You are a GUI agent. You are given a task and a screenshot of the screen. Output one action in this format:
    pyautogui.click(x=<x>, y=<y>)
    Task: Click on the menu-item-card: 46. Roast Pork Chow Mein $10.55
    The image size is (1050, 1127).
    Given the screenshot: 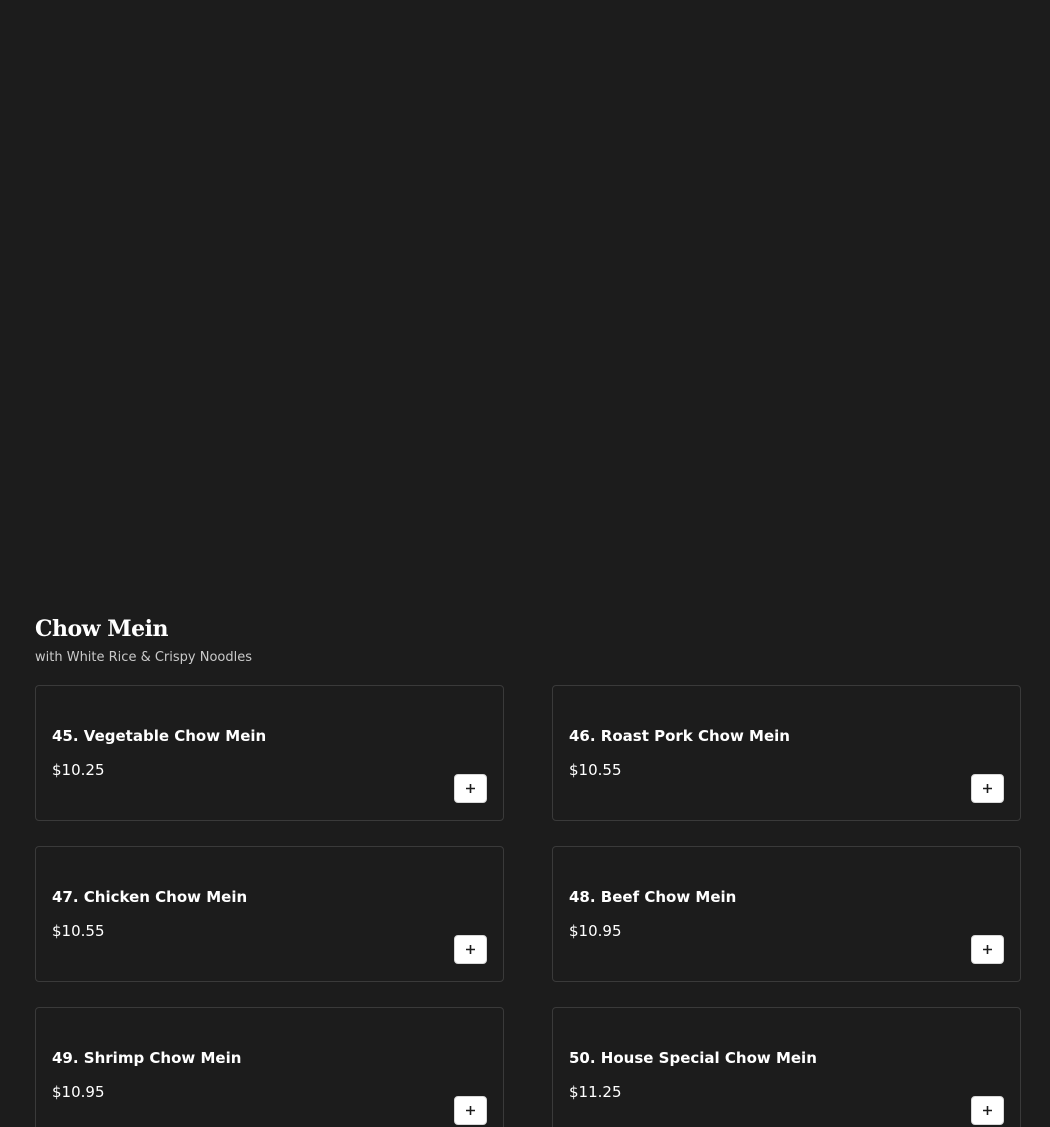 What is the action you would take?
    pyautogui.click(x=786, y=753)
    